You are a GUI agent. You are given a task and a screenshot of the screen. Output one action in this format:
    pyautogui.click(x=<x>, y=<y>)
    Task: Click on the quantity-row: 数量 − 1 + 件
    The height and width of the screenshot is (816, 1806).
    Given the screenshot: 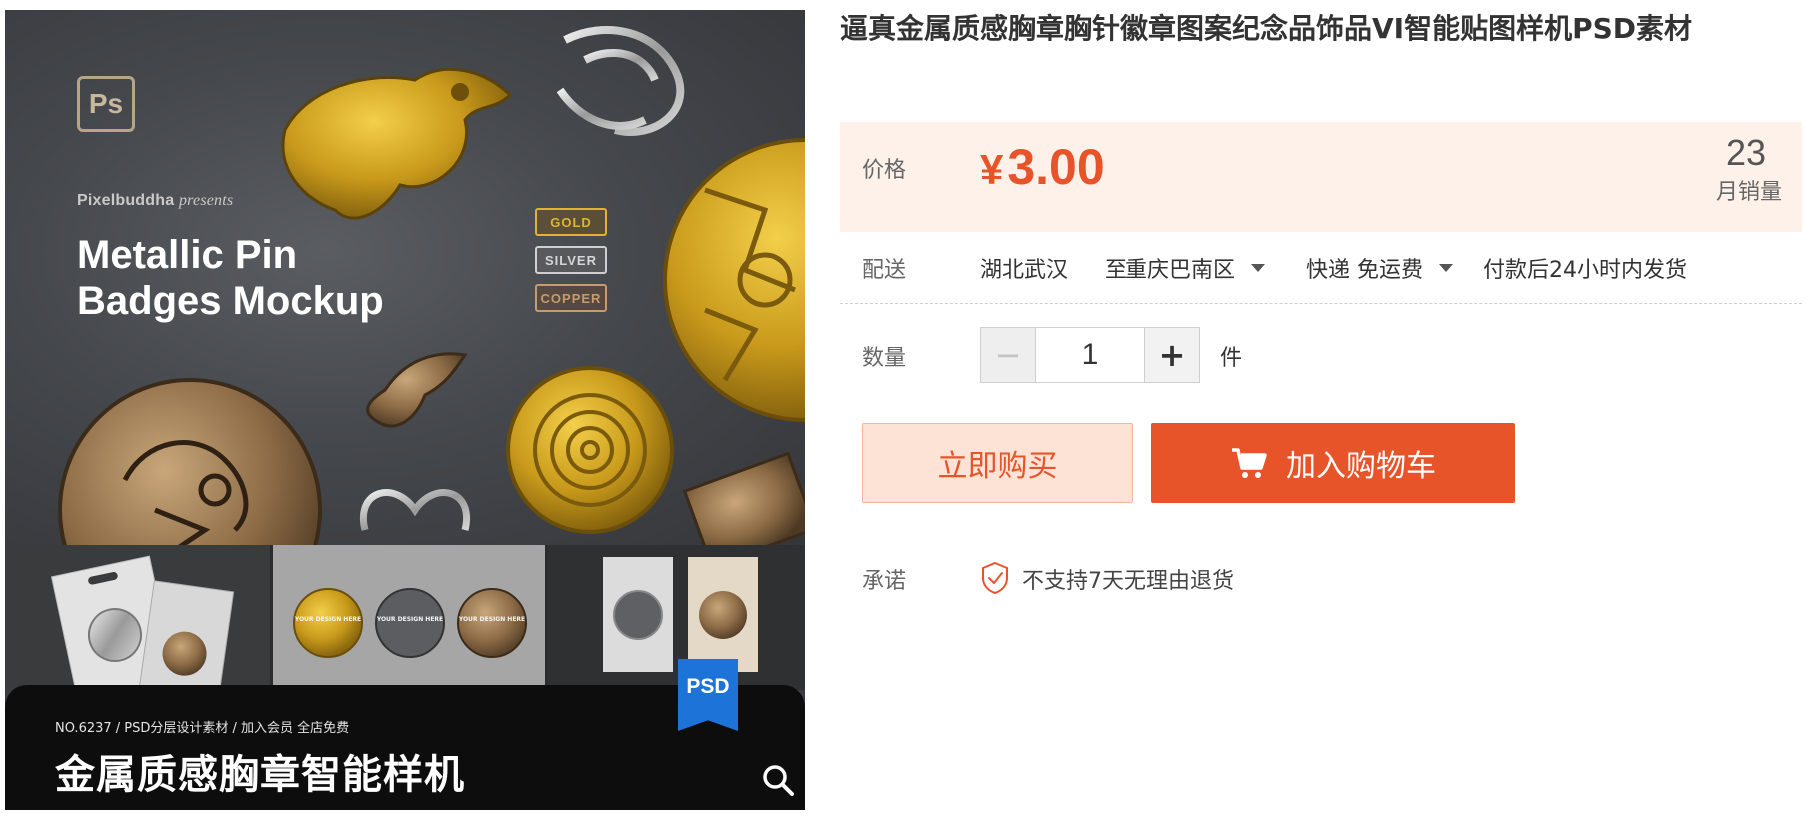 What is the action you would take?
    pyautogui.click(x=1321, y=355)
    